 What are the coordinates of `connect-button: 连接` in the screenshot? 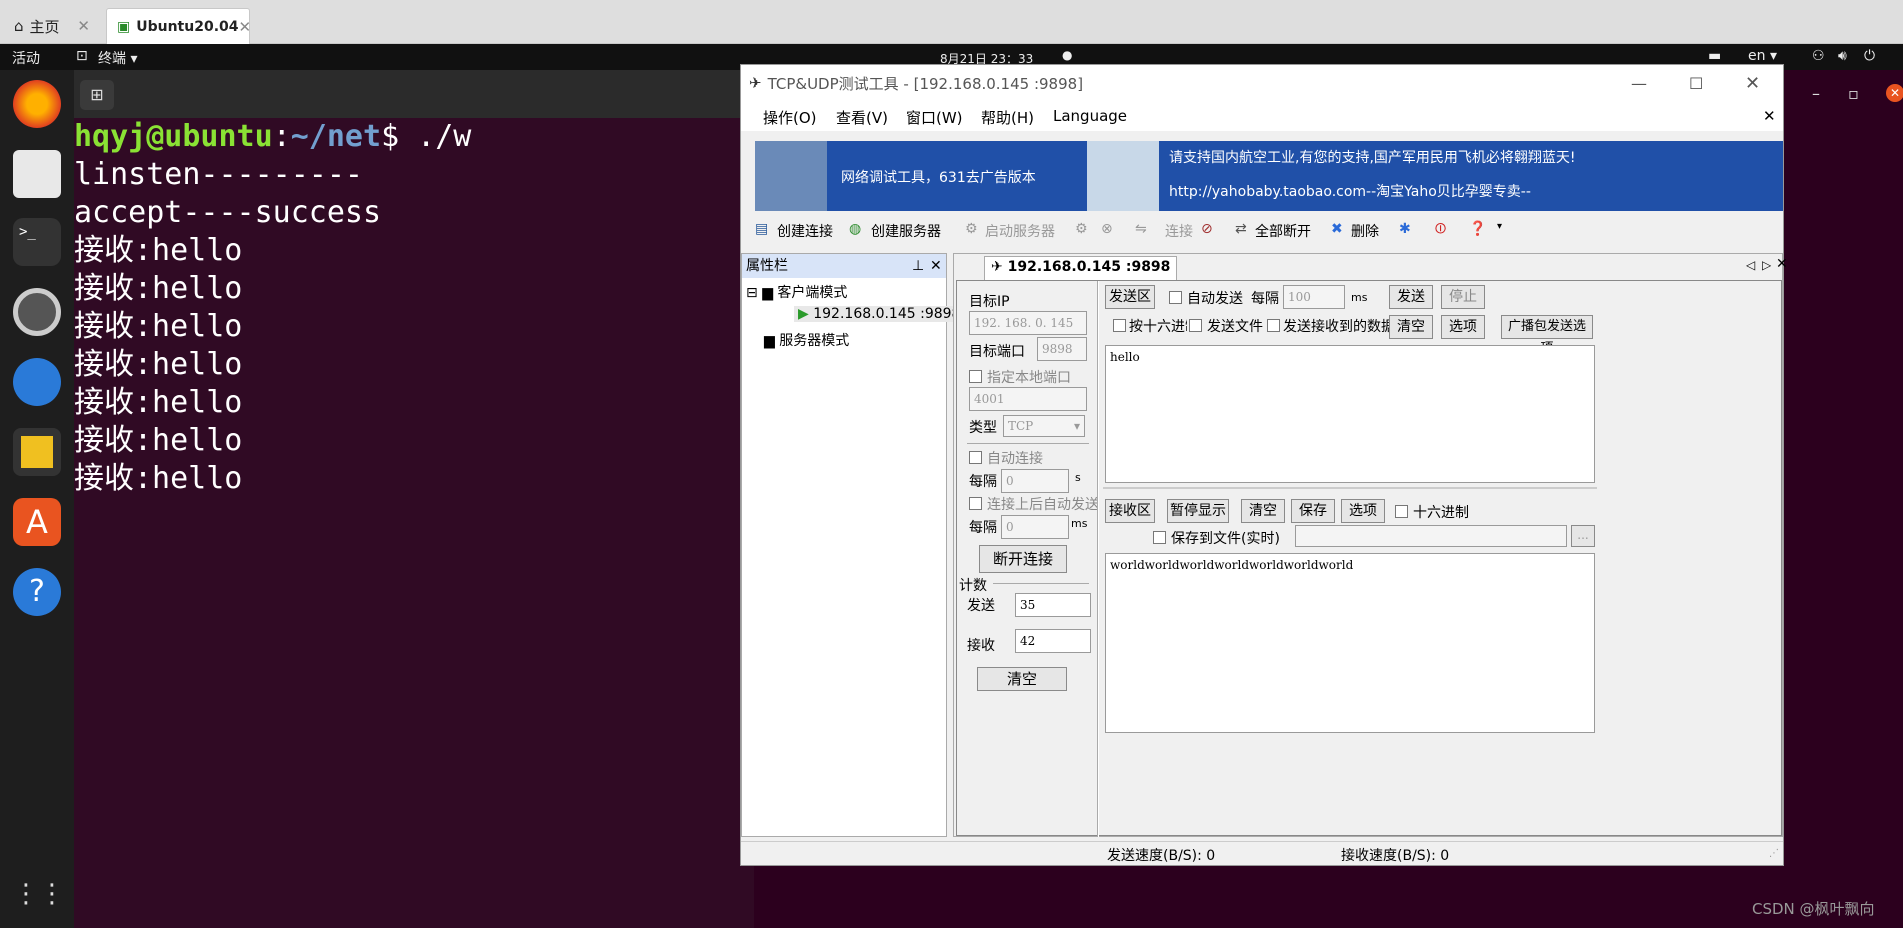 It's located at (1179, 231).